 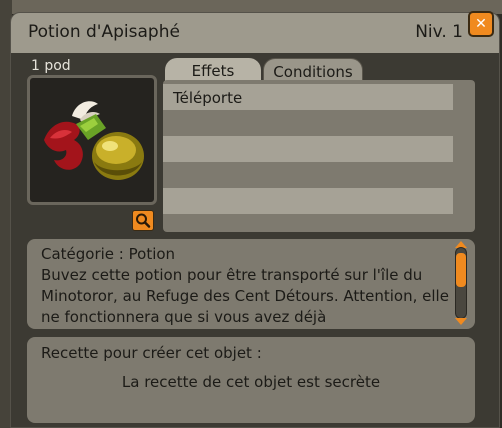 What do you see at coordinates (208, 98) in the screenshot?
I see `effect-text: Téléporte` at bounding box center [208, 98].